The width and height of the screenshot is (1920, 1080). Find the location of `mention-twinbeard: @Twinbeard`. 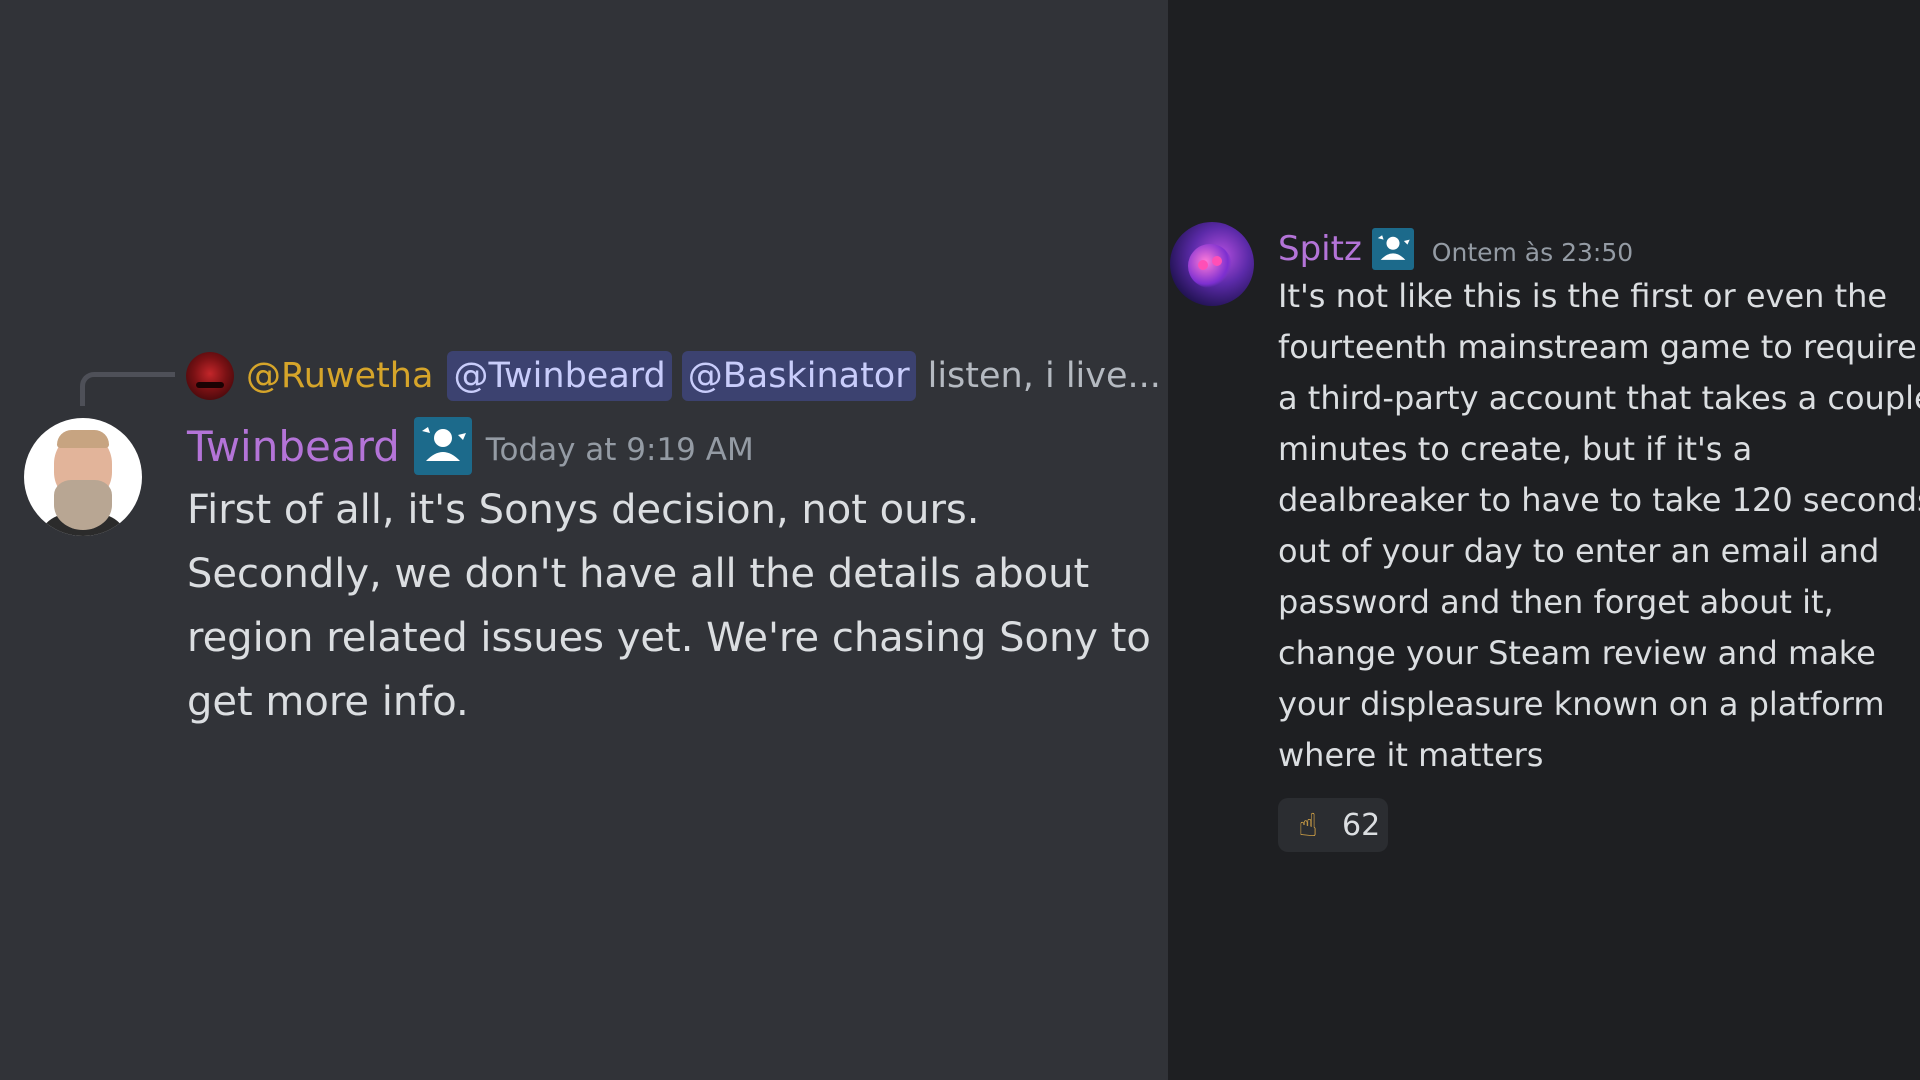

mention-twinbeard: @Twinbeard is located at coordinates (559, 376).